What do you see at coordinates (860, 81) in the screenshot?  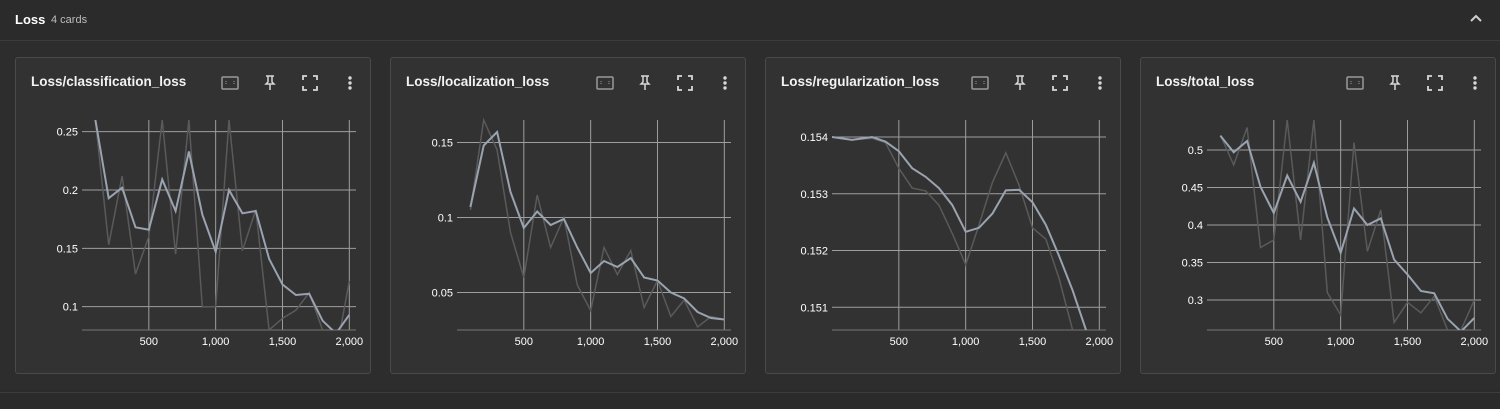 I see `chart-title: Loss/regularization_loss` at bounding box center [860, 81].